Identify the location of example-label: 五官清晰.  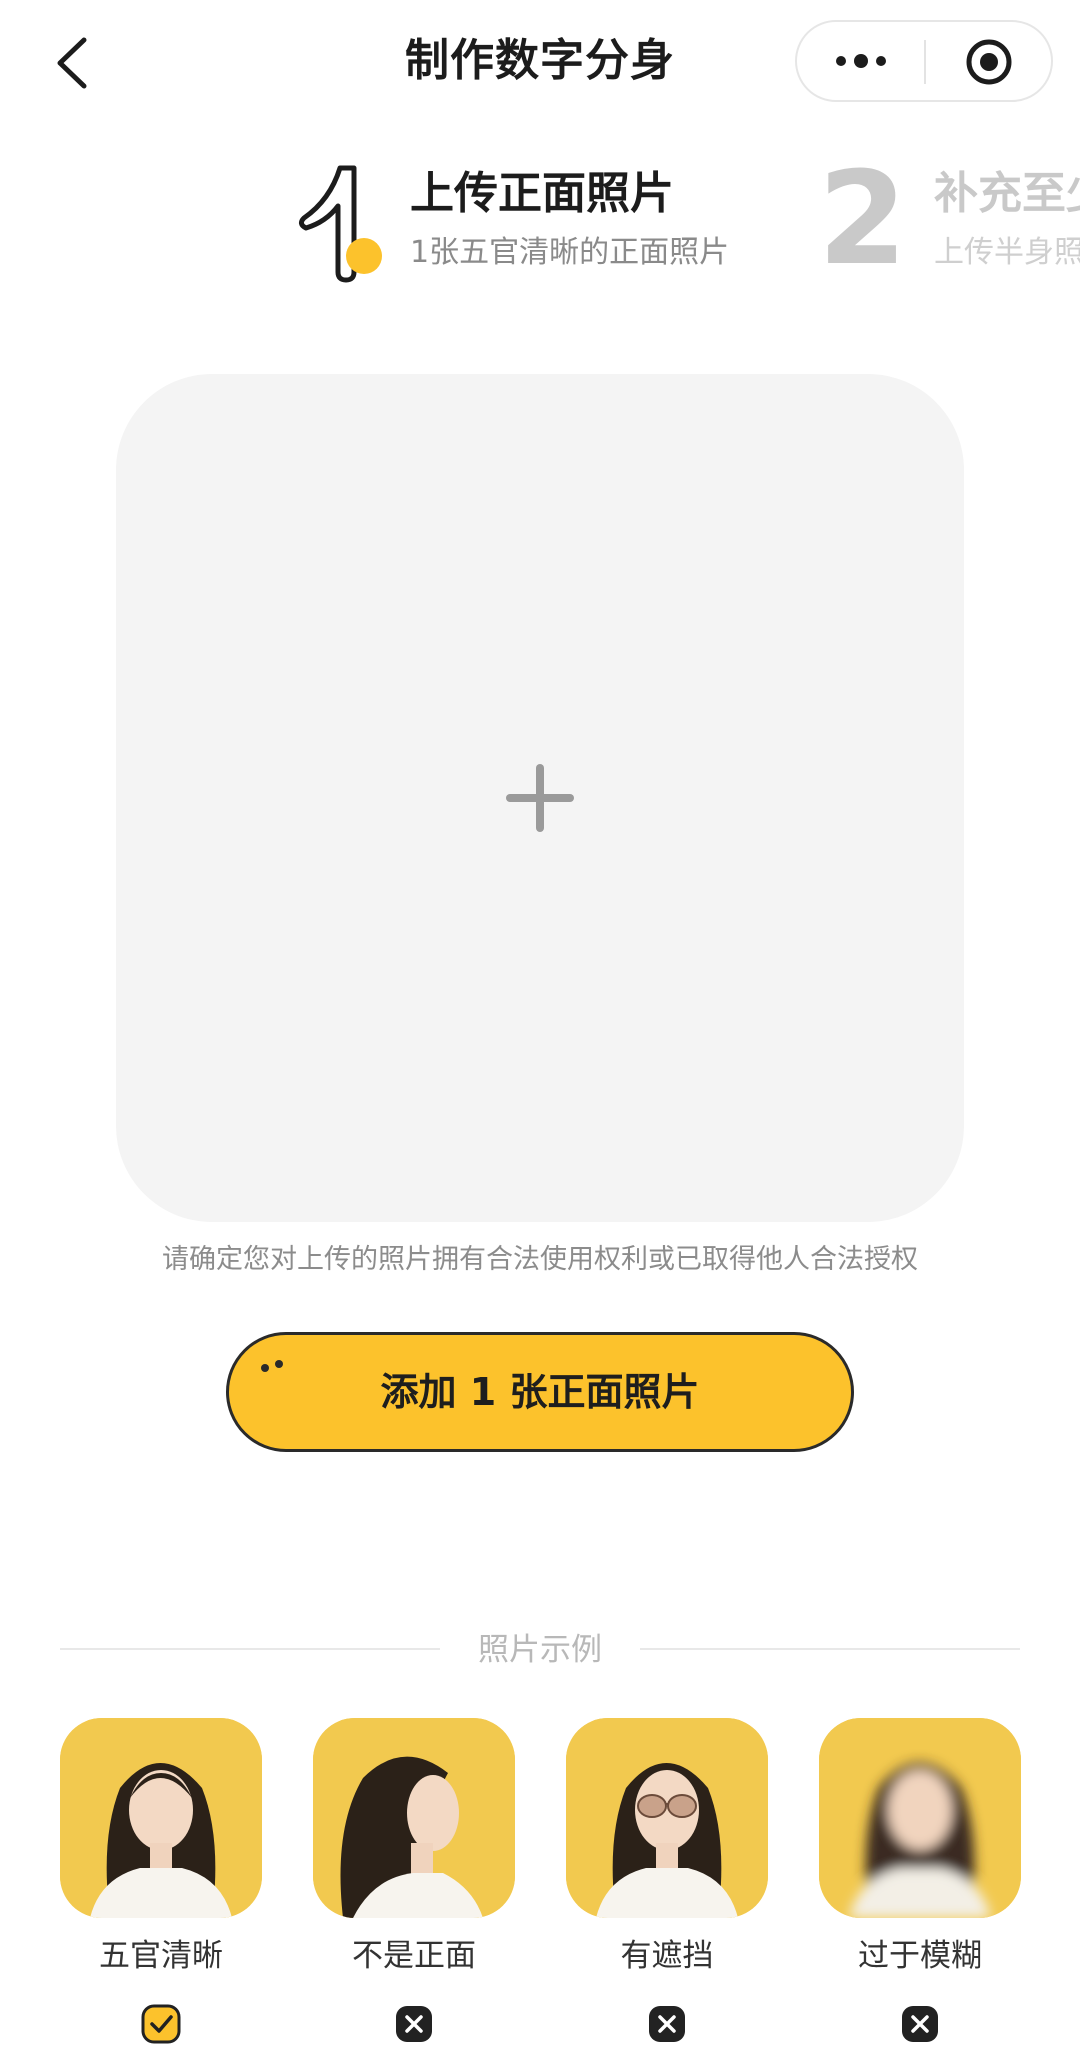
(161, 1956).